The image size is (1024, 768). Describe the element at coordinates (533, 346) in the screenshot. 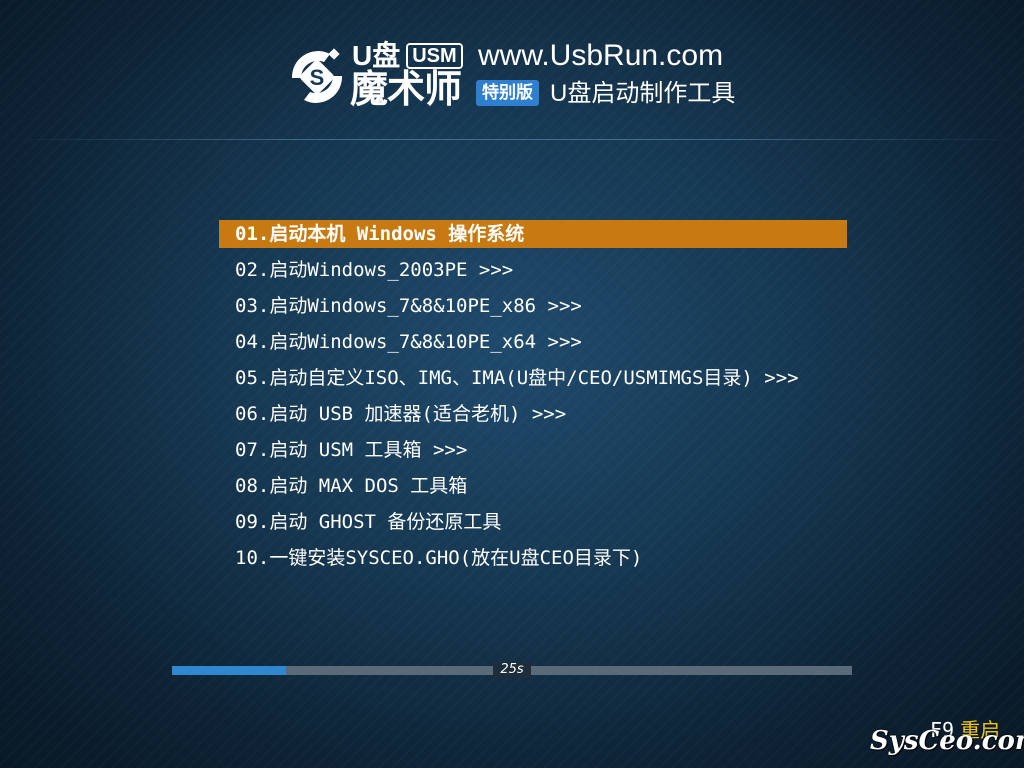

I see `menu-item-04: 04.启动Windows_7&8&10PE_x64 >>>` at that location.